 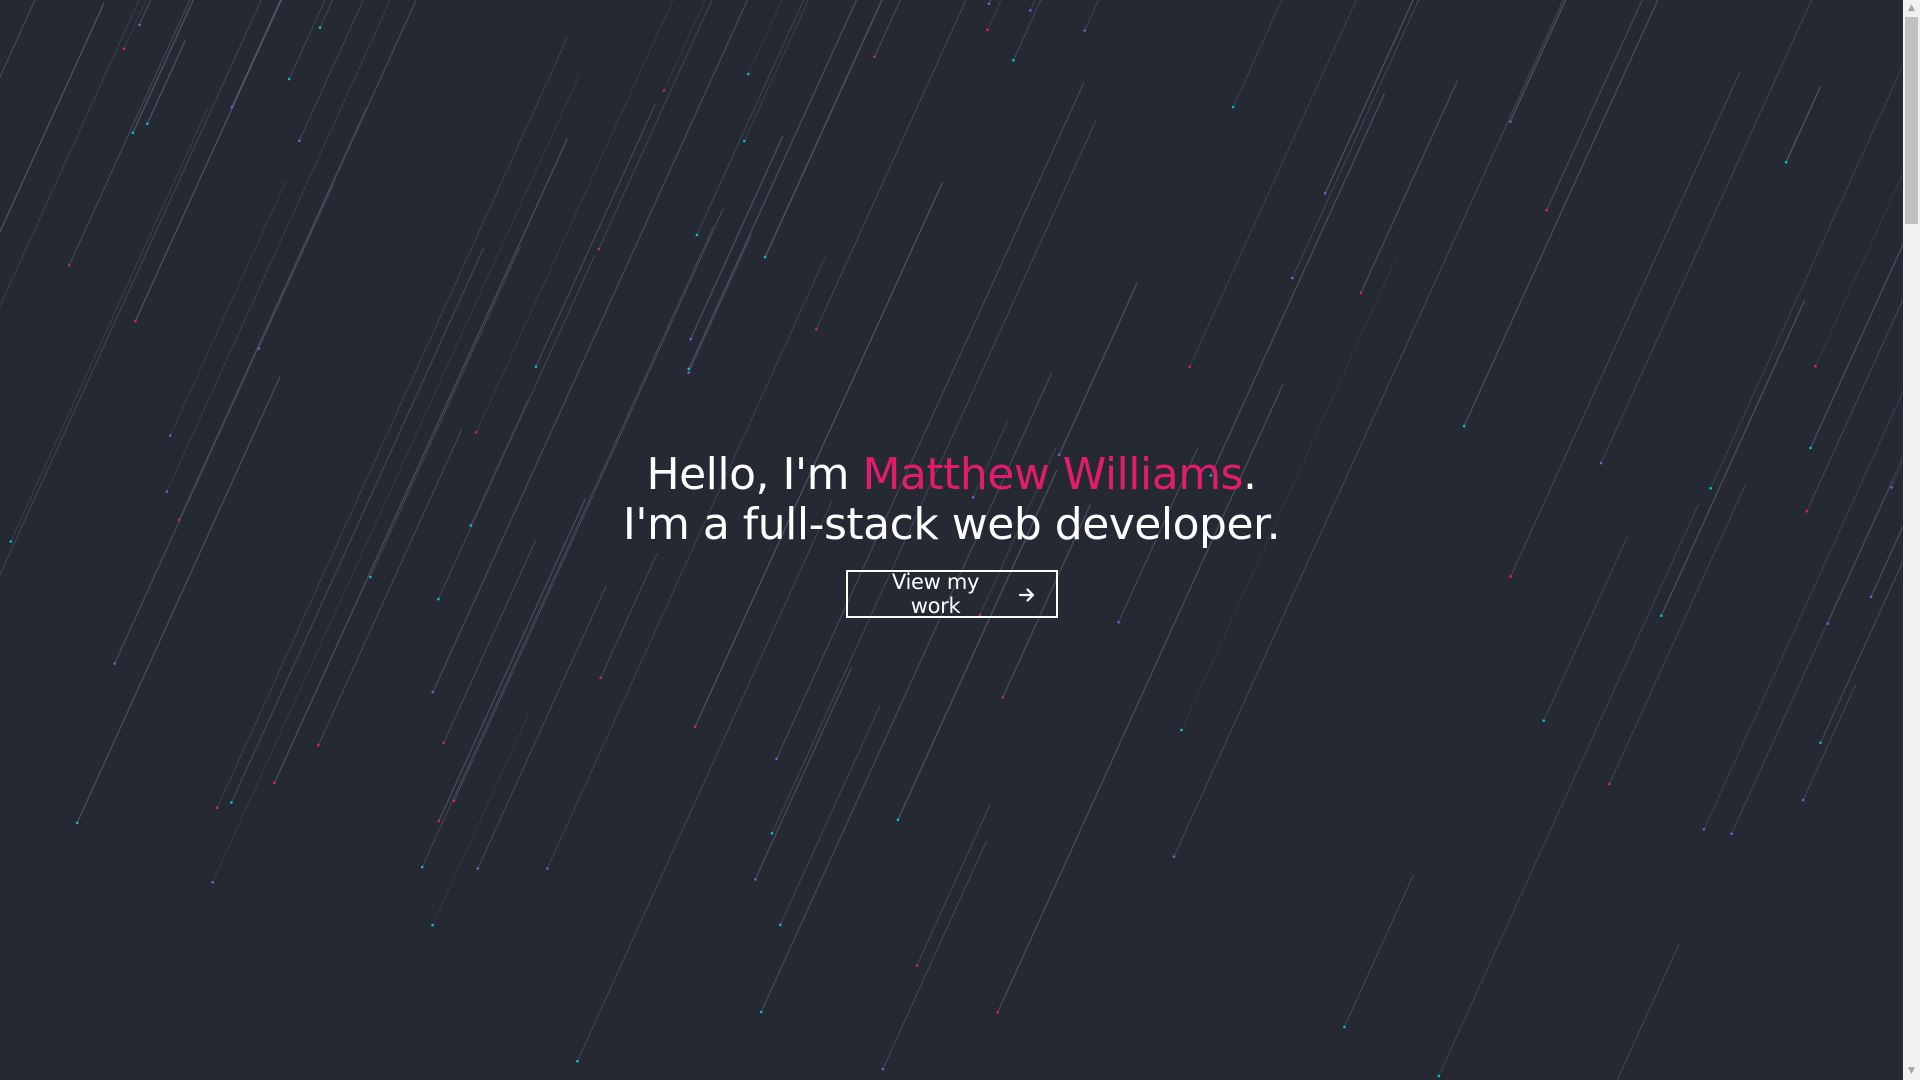 What do you see at coordinates (1911, 540) in the screenshot?
I see `page-scrollbar: ▲ ▼` at bounding box center [1911, 540].